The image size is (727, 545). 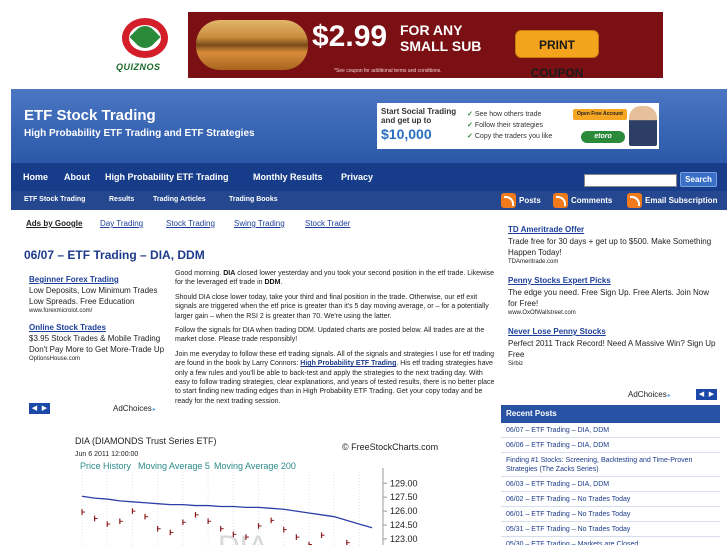 What do you see at coordinates (404, 539) in the screenshot?
I see `y-tick-label: 123.00` at bounding box center [404, 539].